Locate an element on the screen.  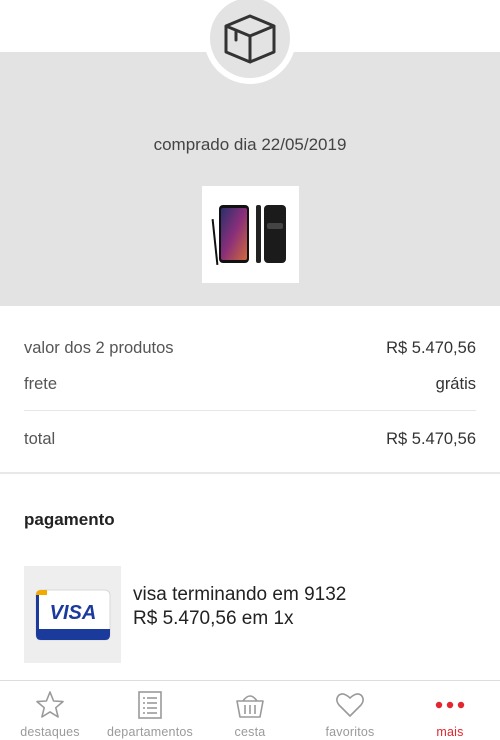
tab-mais: mais is located at coordinates (450, 710).